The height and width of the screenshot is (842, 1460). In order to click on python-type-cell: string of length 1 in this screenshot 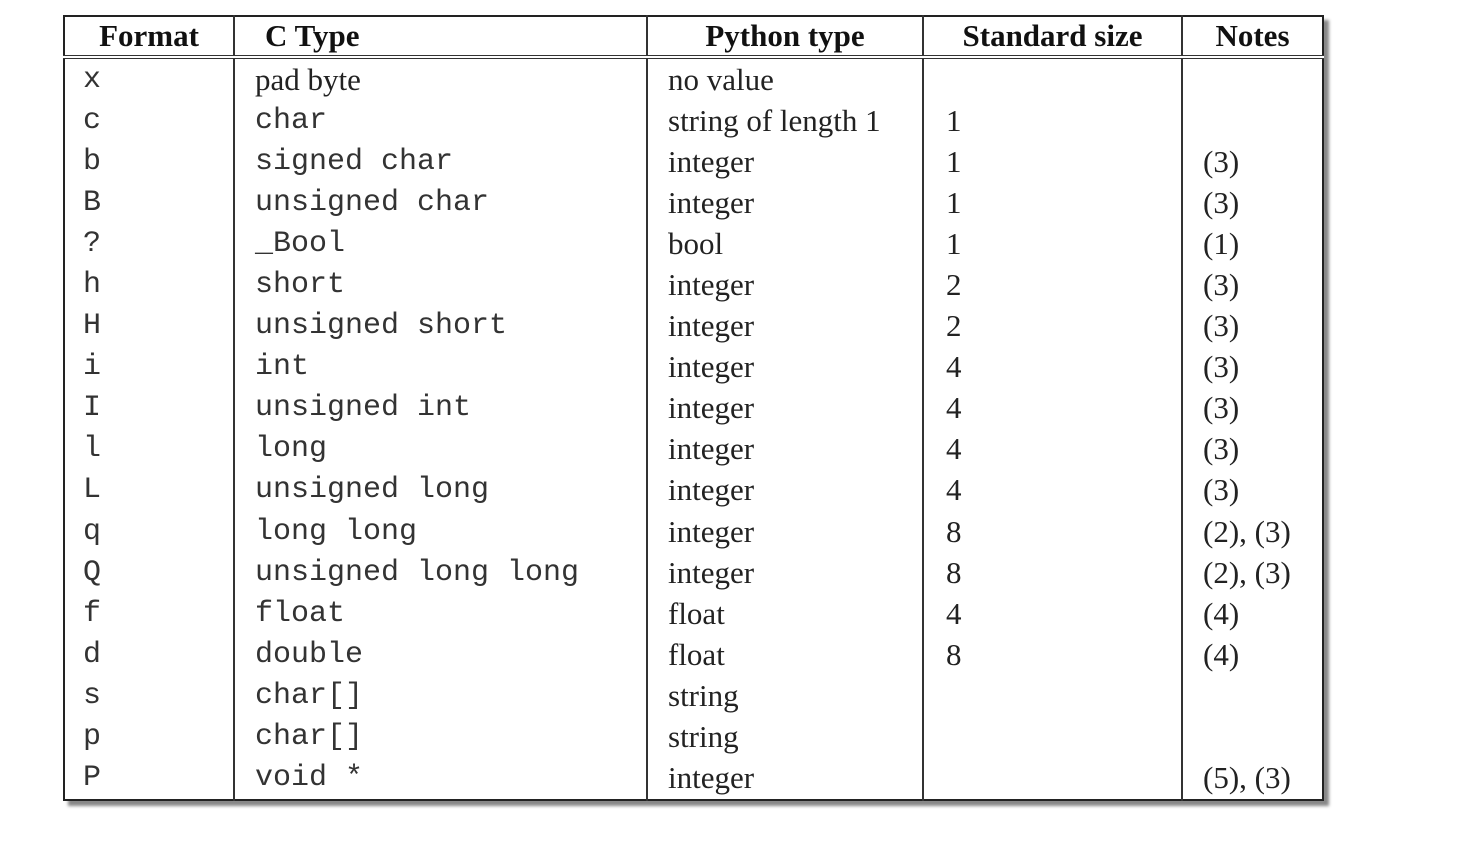, I will do `click(784, 121)`.